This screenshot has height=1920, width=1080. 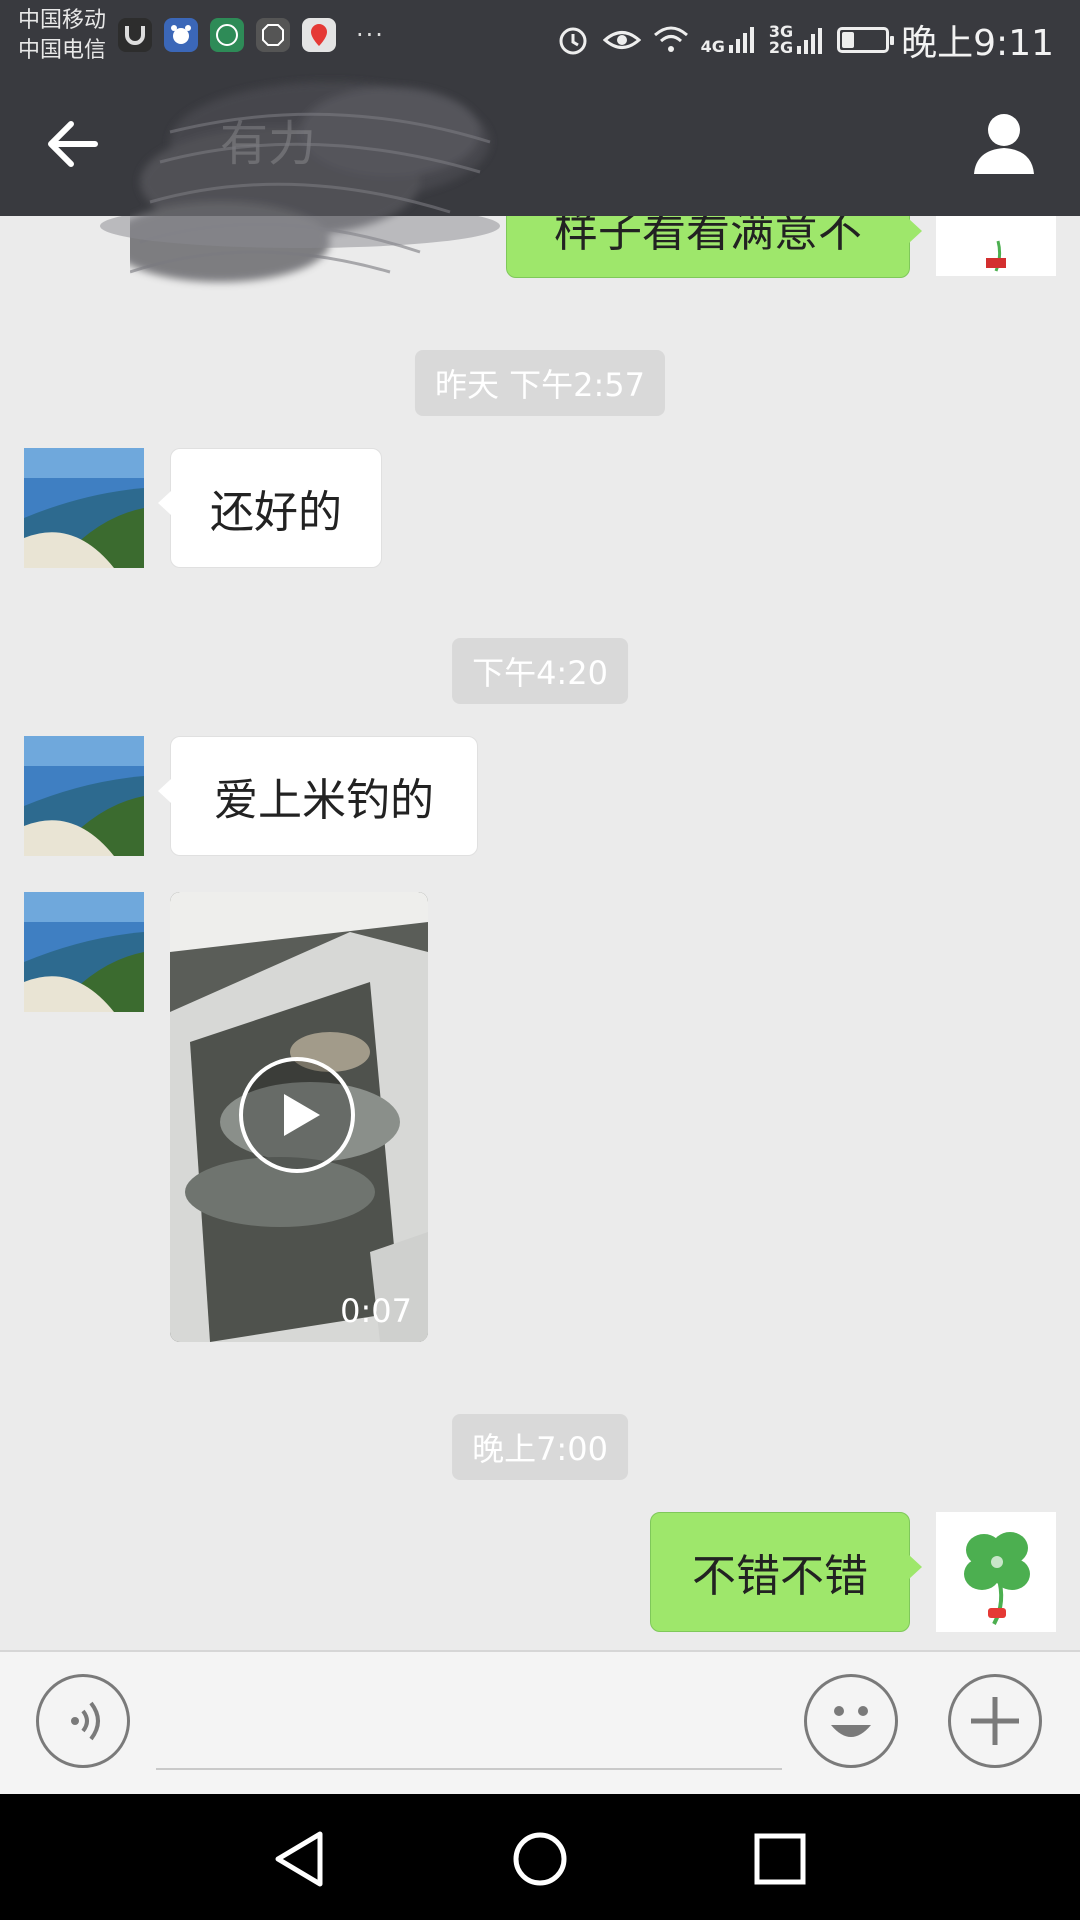 What do you see at coordinates (62, 50) in the screenshot?
I see `carrier-2: 中国电信` at bounding box center [62, 50].